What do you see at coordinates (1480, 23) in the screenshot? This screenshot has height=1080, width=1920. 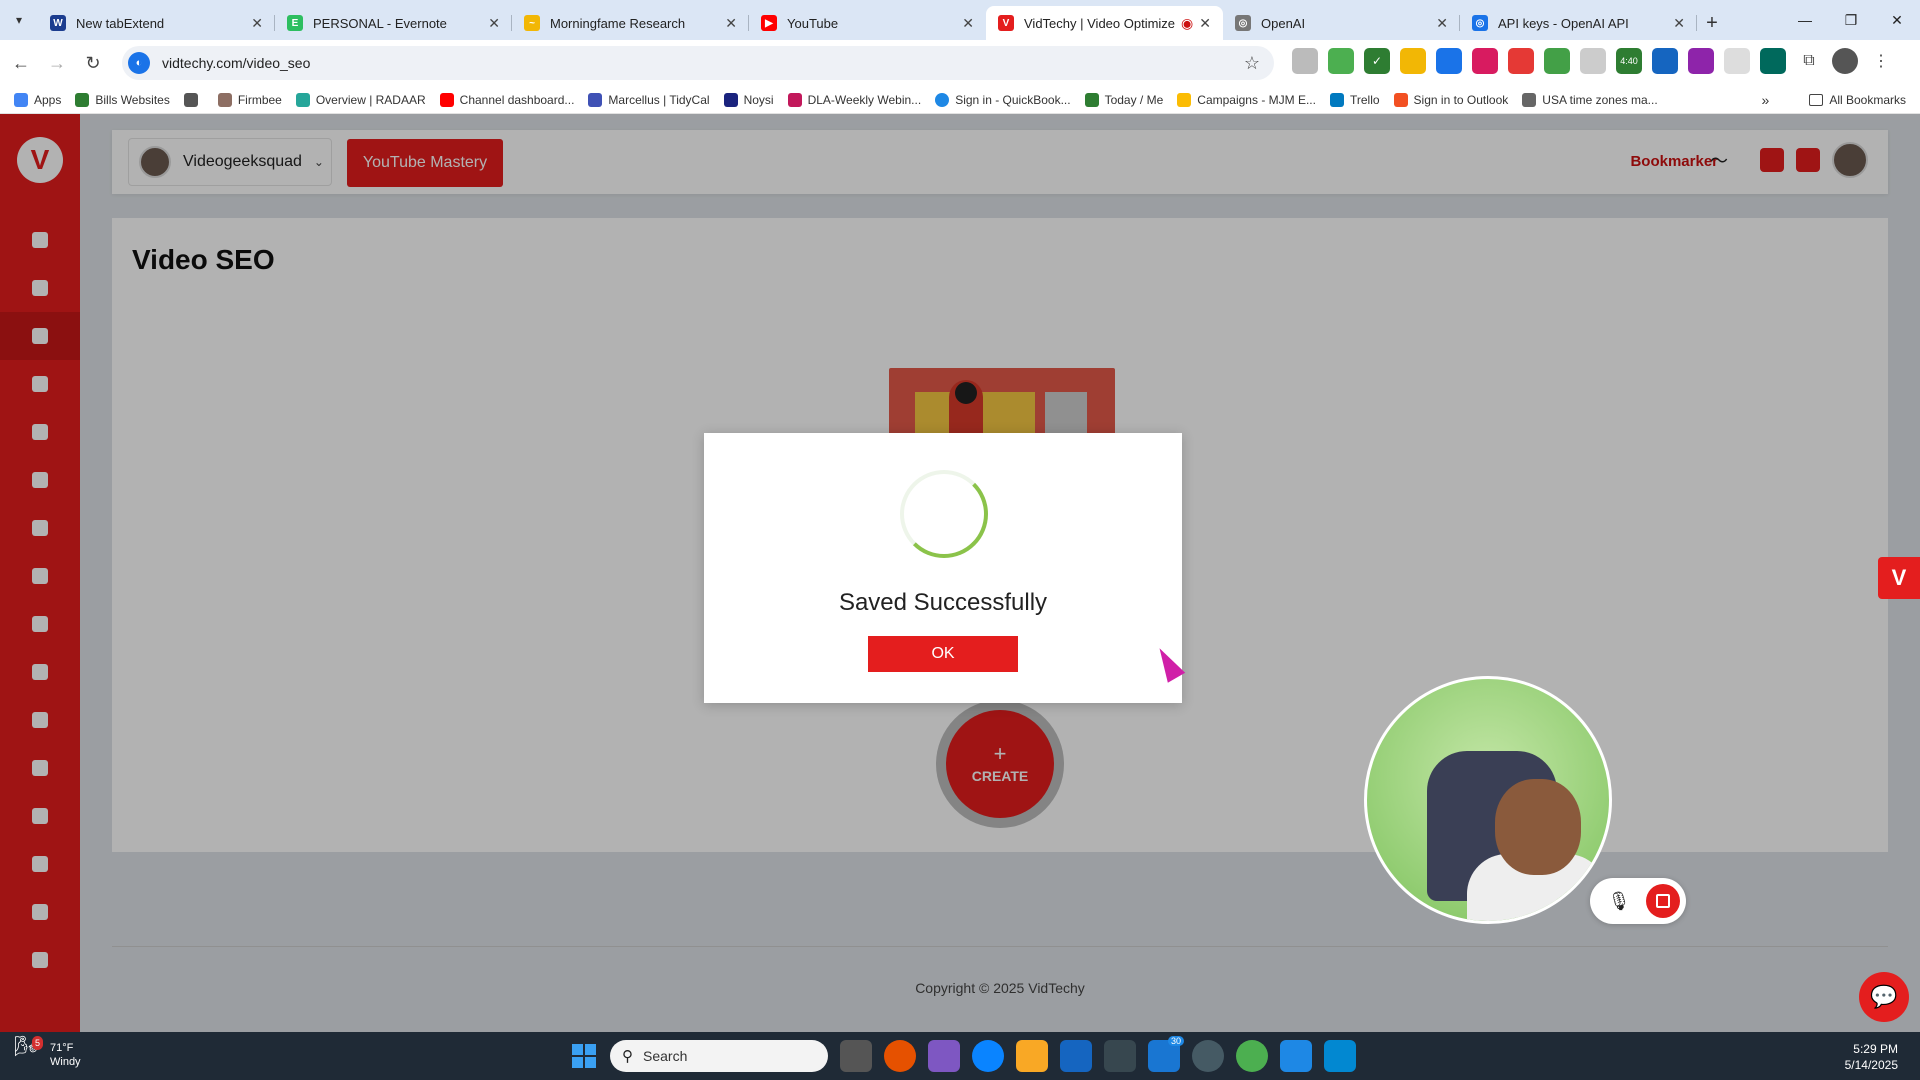 I see `openai-api-icon: ◎` at bounding box center [1480, 23].